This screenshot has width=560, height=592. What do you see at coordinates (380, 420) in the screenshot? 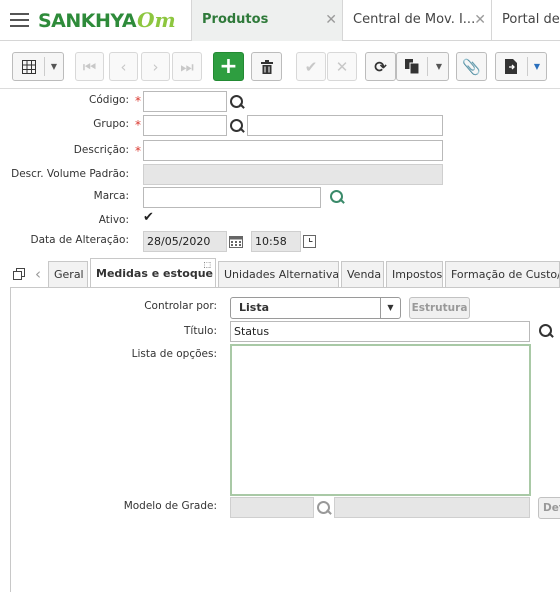
I see `lista-opcoes-textarea` at bounding box center [380, 420].